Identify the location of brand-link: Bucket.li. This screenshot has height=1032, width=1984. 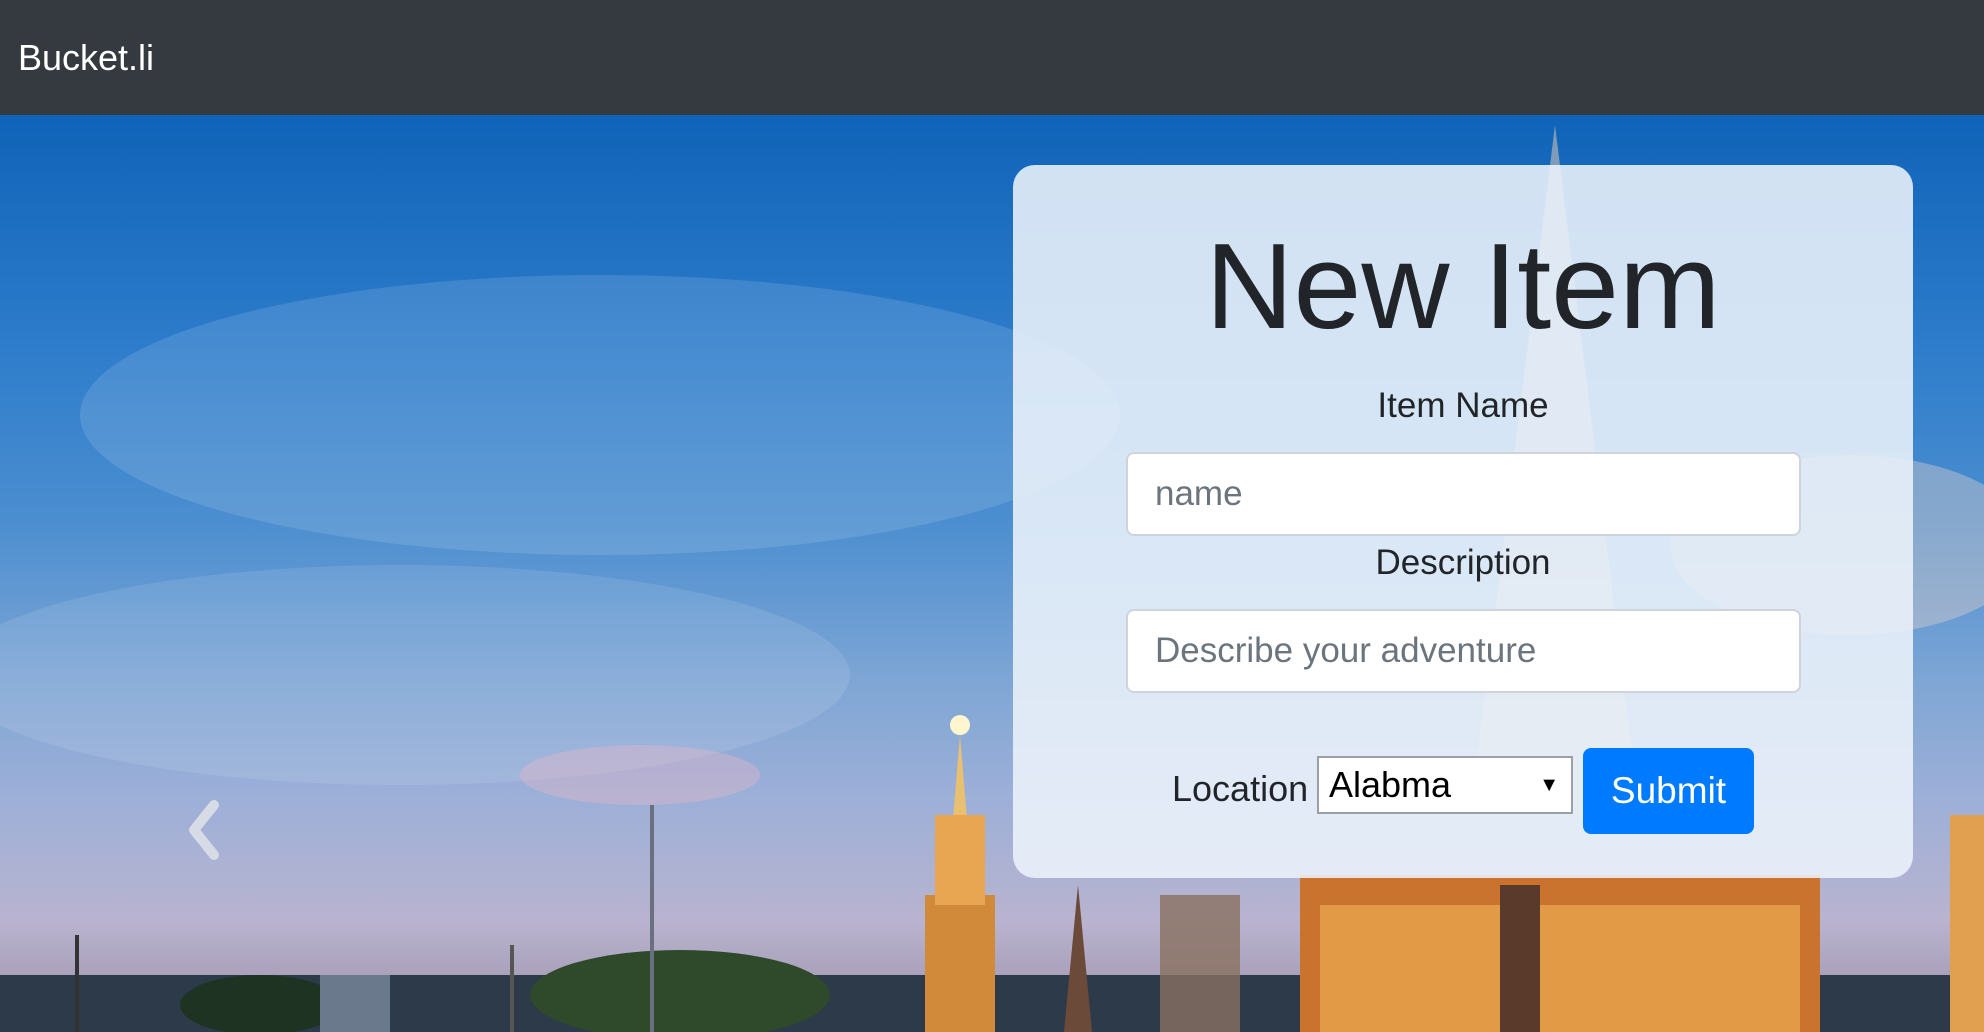
(86, 58).